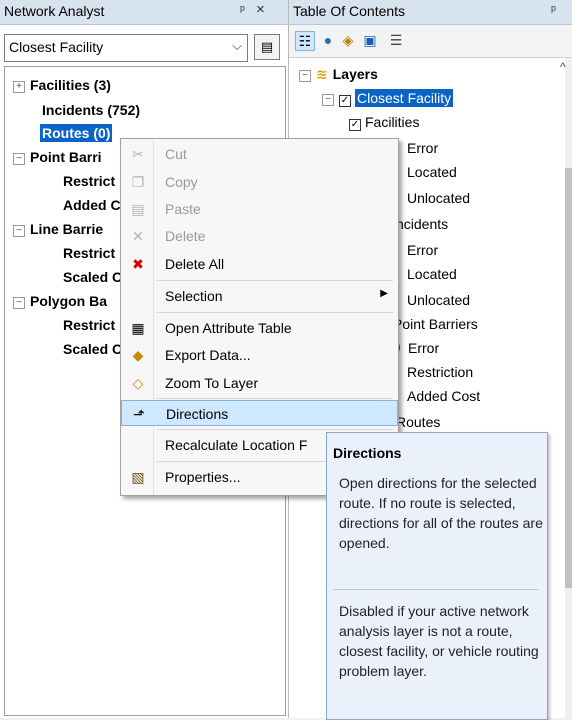 The height and width of the screenshot is (720, 572). What do you see at coordinates (197, 414) in the screenshot?
I see `menu-item-label: Directions` at bounding box center [197, 414].